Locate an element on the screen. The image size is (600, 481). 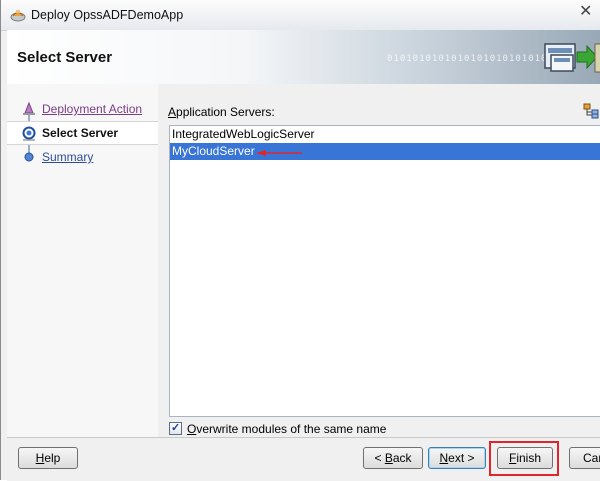
pending-step-icon is located at coordinates (29, 157).